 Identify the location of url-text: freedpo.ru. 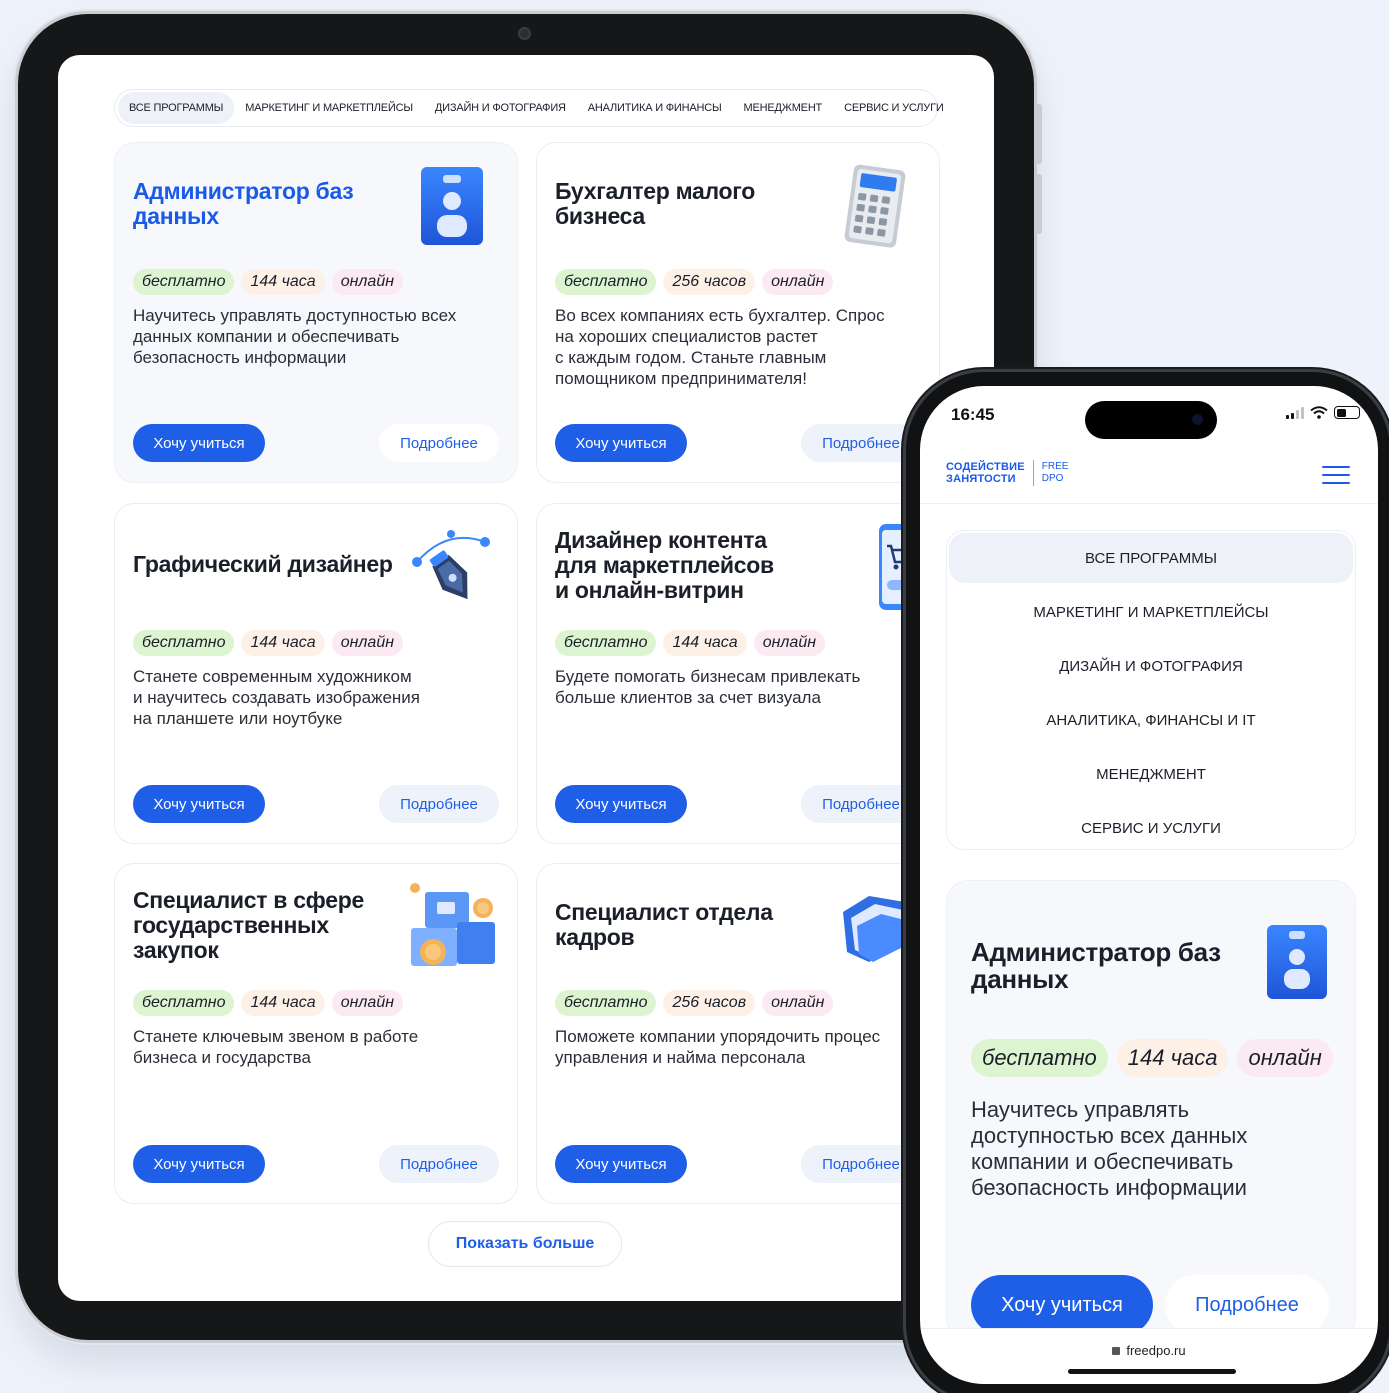
(1156, 1350).